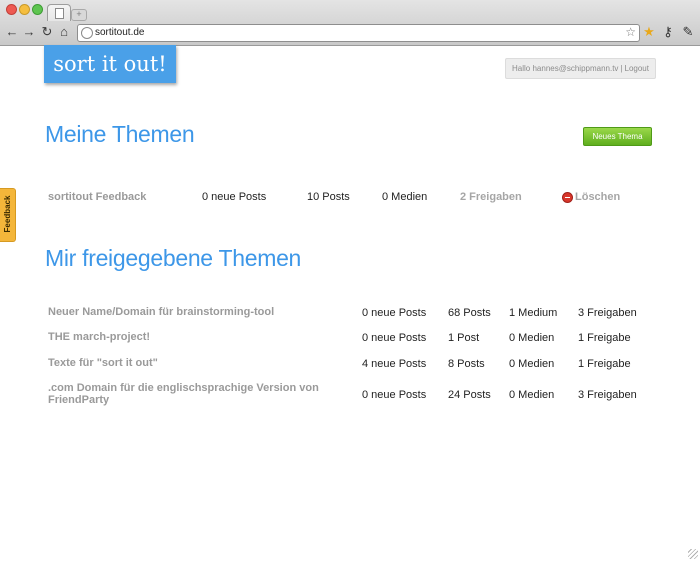 The height and width of the screenshot is (561, 700). What do you see at coordinates (466, 364) in the screenshot?
I see `topic-posts: 8 Posts` at bounding box center [466, 364].